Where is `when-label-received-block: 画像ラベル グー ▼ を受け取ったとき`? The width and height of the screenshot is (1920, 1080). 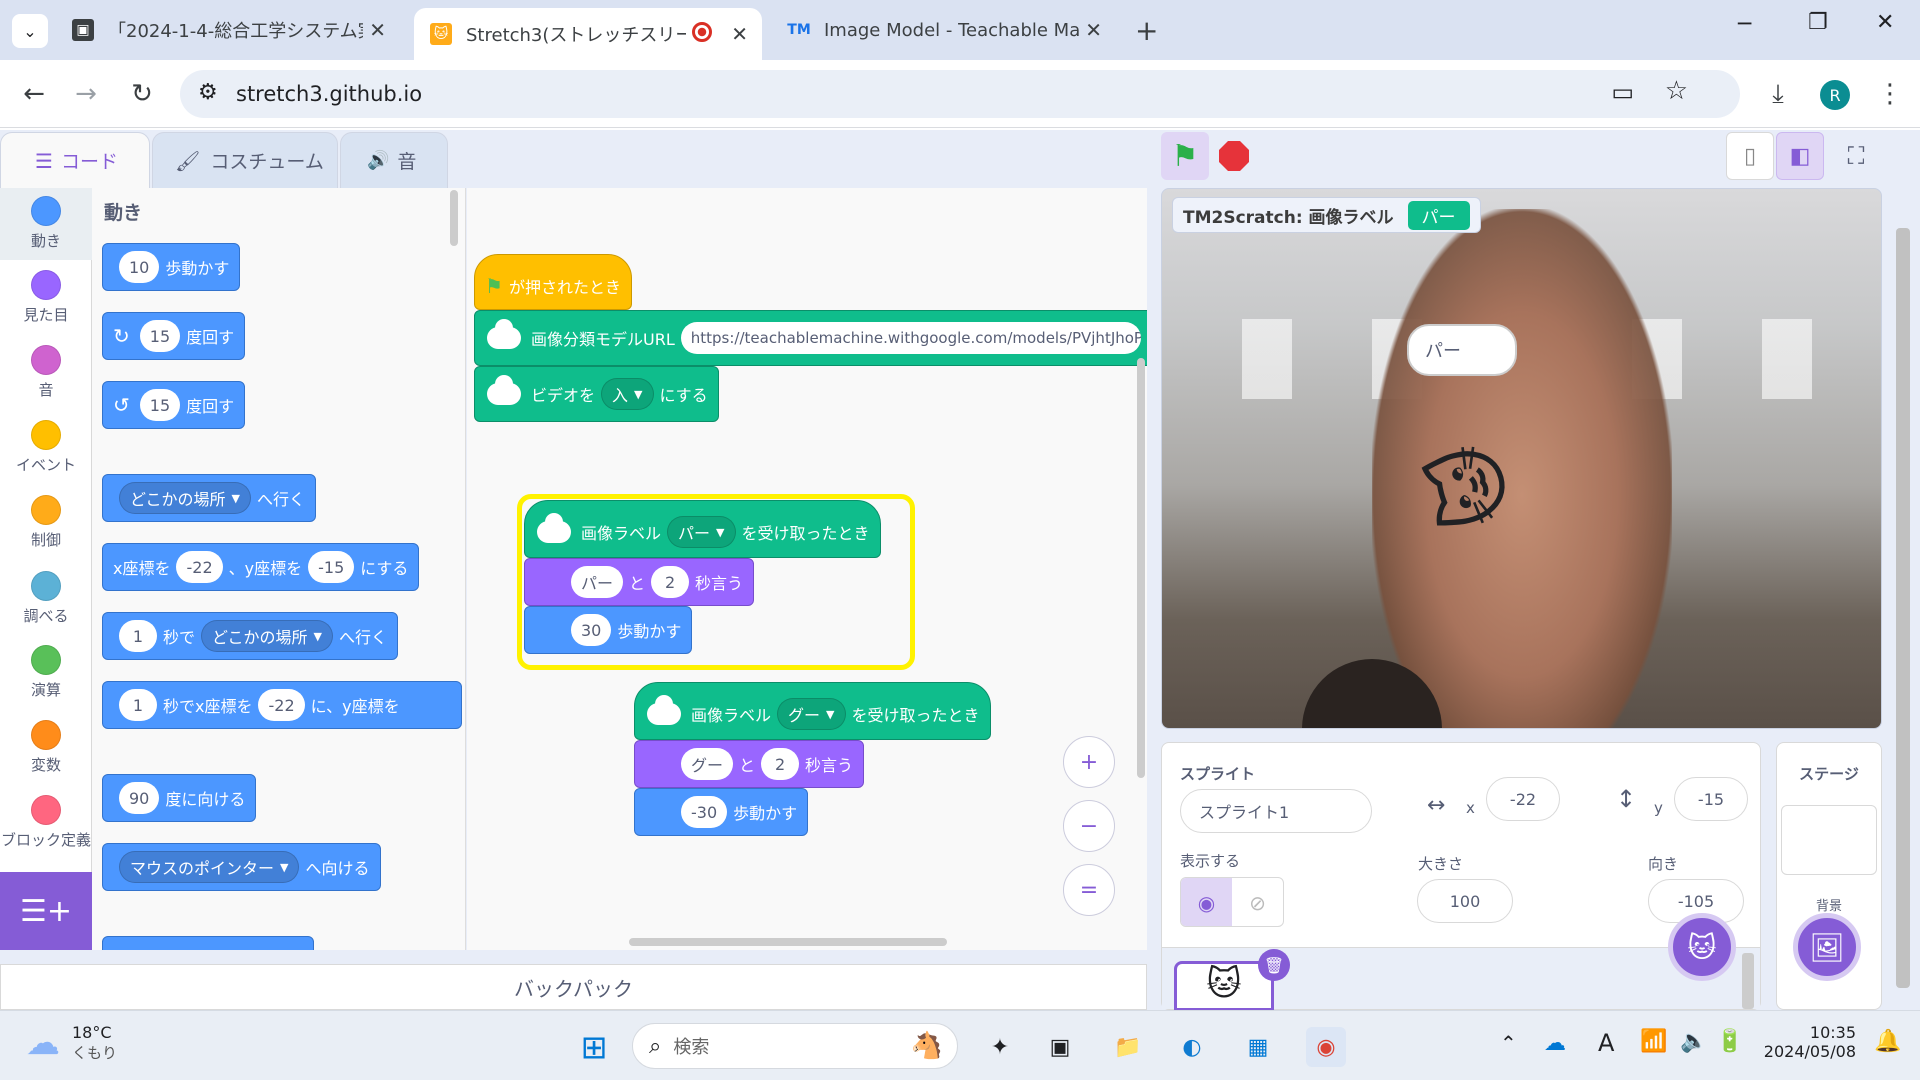 when-label-received-block: 画像ラベル グー ▼ を受け取ったとき is located at coordinates (812, 711).